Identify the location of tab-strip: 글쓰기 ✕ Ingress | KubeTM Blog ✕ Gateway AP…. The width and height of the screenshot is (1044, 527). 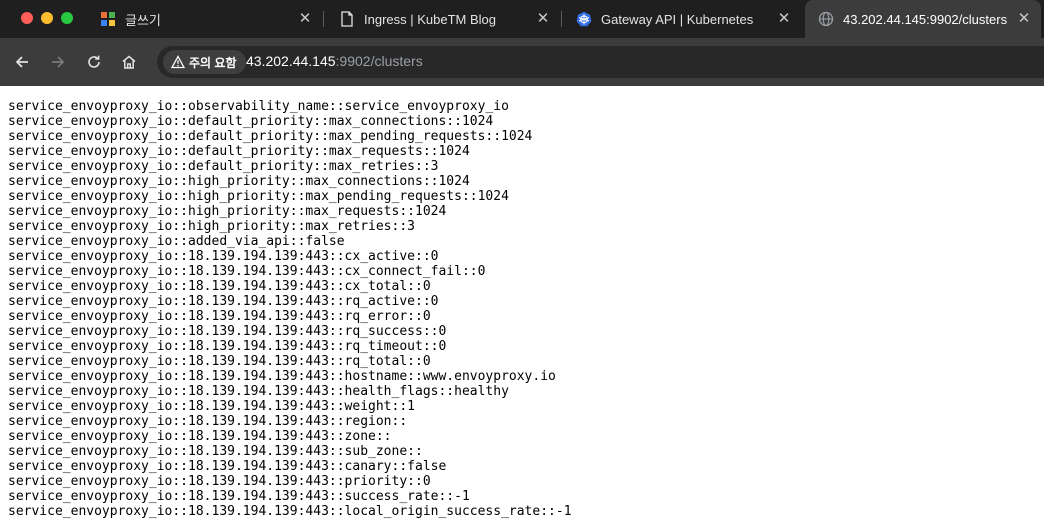
(522, 19).